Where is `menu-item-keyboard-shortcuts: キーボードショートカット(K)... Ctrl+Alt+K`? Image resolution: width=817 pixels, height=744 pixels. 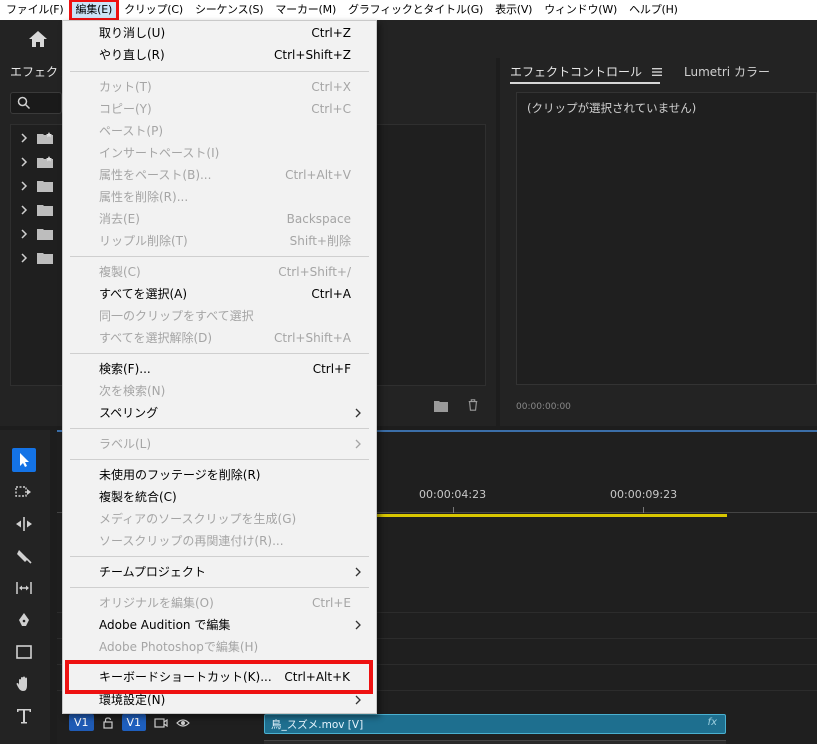 menu-item-keyboard-shortcuts: キーボードショートカット(K)... Ctrl+Alt+K is located at coordinates (219, 677).